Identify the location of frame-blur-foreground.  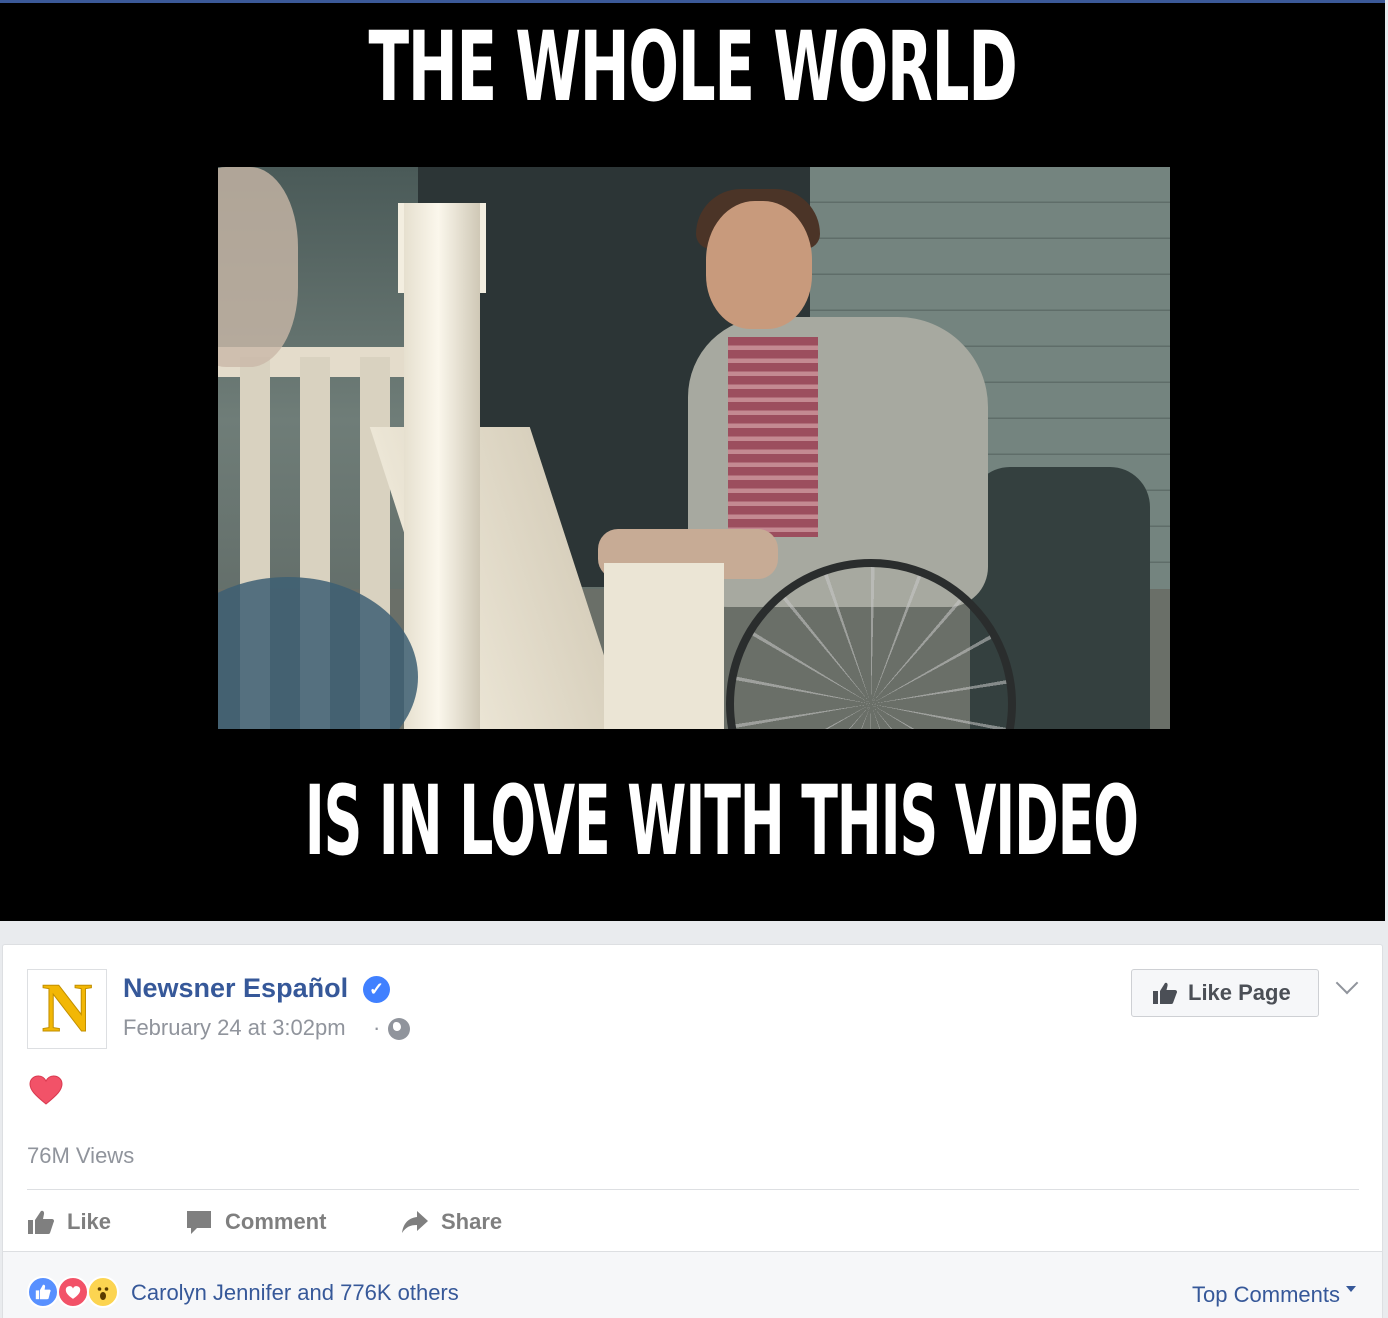
(258, 267).